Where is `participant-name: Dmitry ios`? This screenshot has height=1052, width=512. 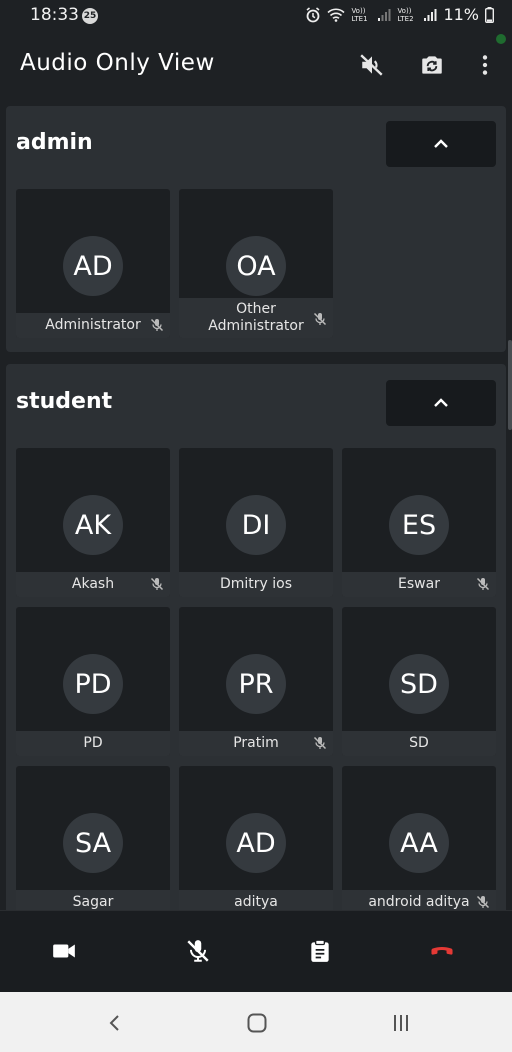
participant-name: Dmitry ios is located at coordinates (256, 584).